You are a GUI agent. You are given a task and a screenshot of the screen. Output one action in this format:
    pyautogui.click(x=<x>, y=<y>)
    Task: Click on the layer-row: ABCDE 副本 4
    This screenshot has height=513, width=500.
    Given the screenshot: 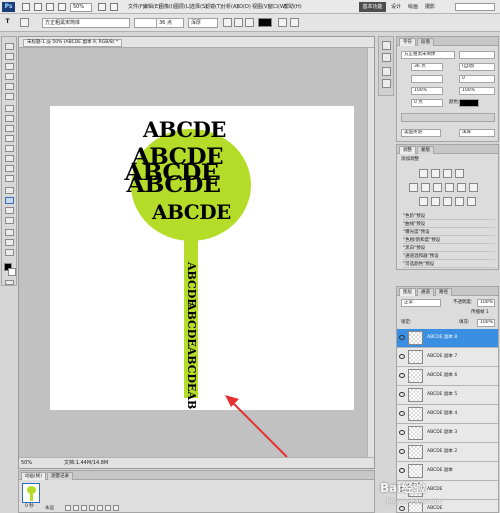 What is the action you would take?
    pyautogui.click(x=447, y=414)
    